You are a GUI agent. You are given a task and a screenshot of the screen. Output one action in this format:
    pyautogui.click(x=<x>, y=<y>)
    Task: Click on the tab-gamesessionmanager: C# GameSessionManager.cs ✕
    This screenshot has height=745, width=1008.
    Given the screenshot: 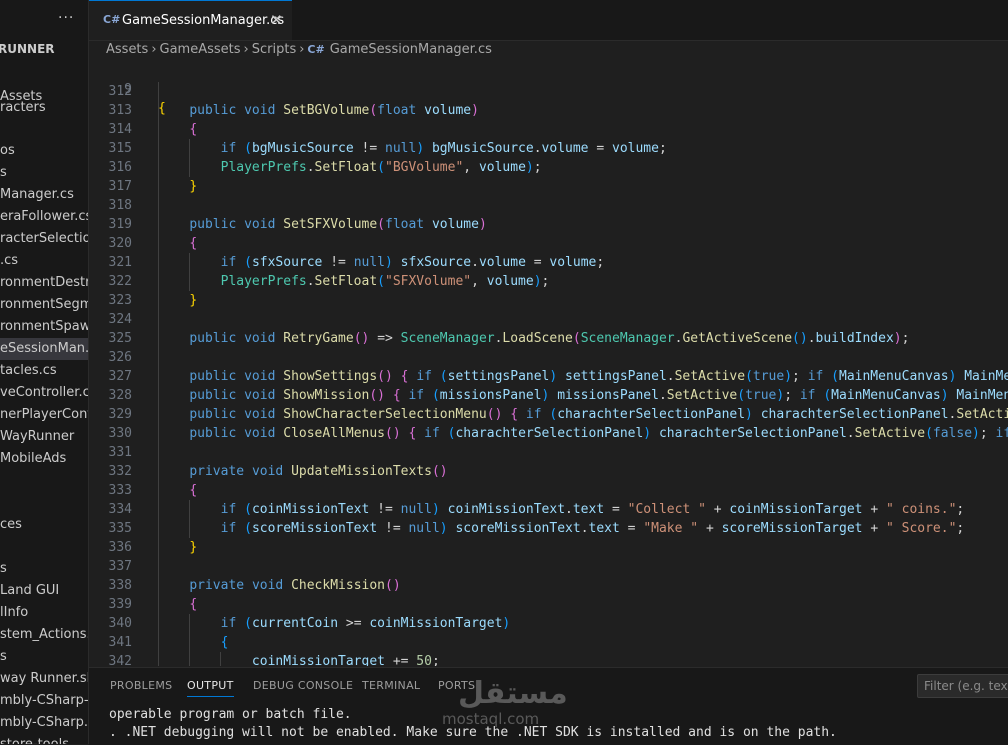 What is the action you would take?
    pyautogui.click(x=190, y=20)
    